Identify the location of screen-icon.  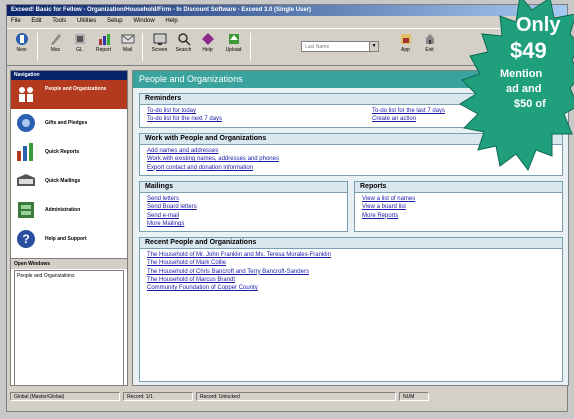
(159, 39).